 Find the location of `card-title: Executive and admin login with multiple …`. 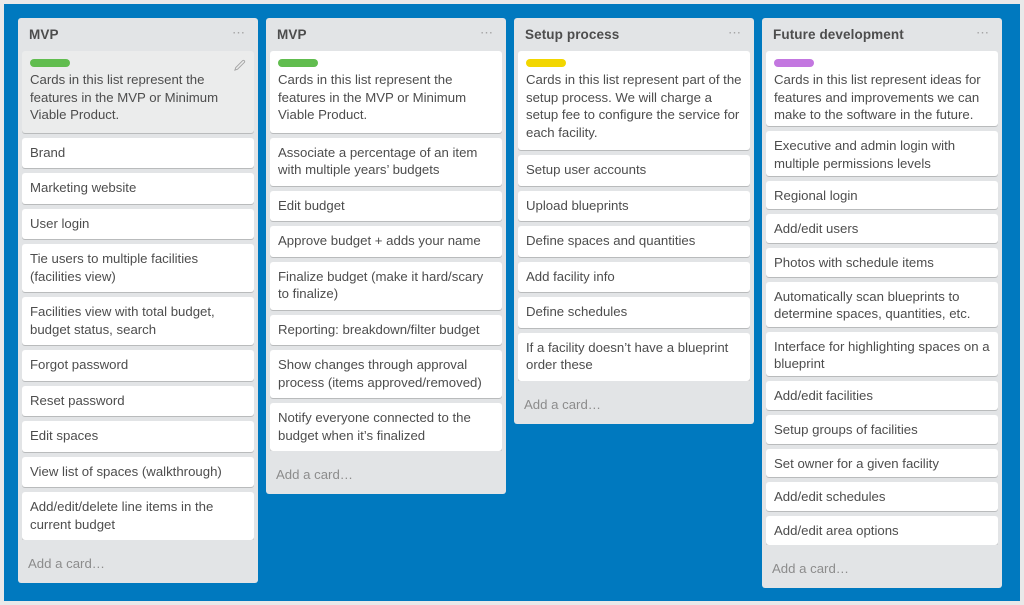

card-title: Executive and admin login with multiple … is located at coordinates (865, 154).